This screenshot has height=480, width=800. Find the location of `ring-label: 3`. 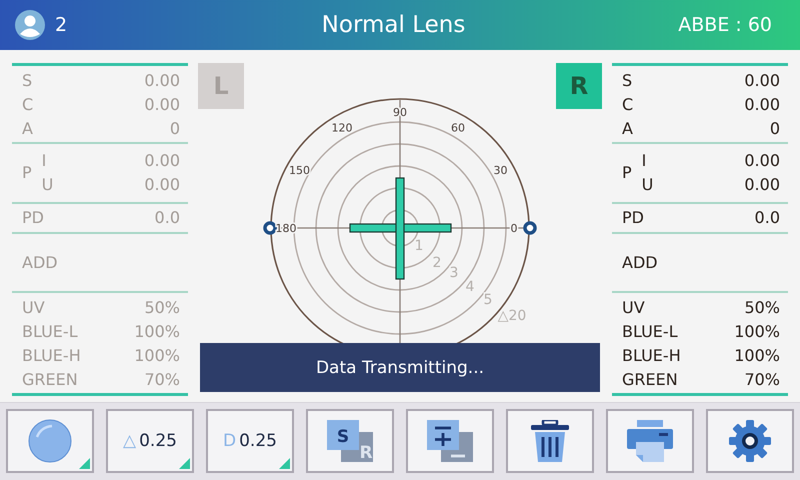

ring-label: 3 is located at coordinates (454, 273).